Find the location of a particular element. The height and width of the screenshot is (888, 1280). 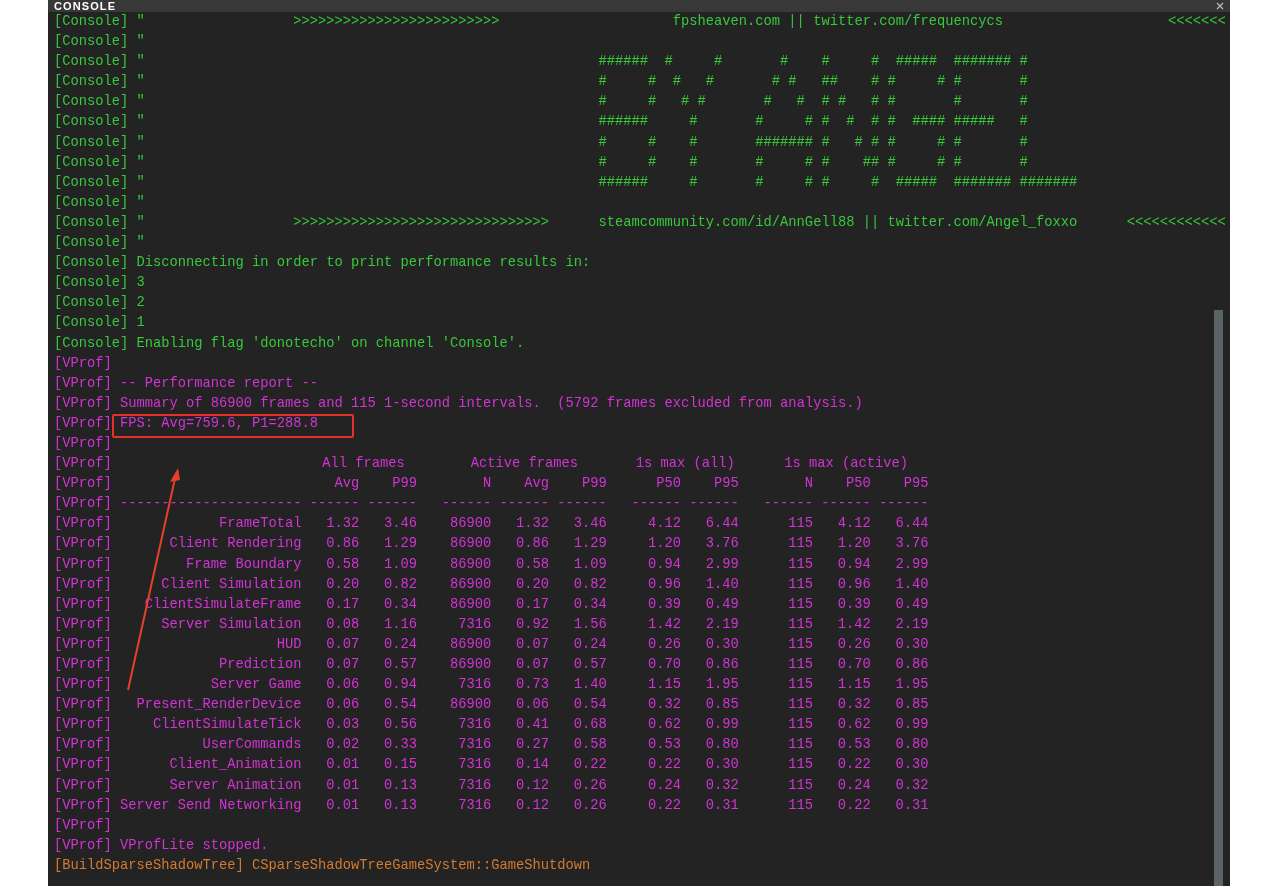

table-cell-text: 0.56 is located at coordinates (400, 725).